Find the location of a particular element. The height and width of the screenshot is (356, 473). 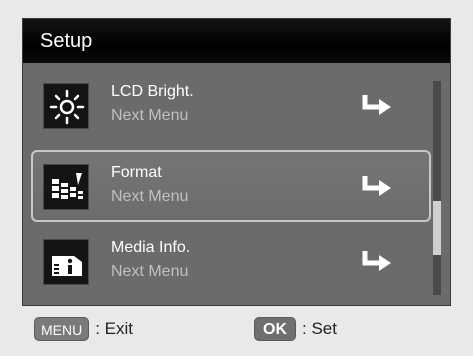

menu-item-label: LCD Bright. is located at coordinates (152, 91).